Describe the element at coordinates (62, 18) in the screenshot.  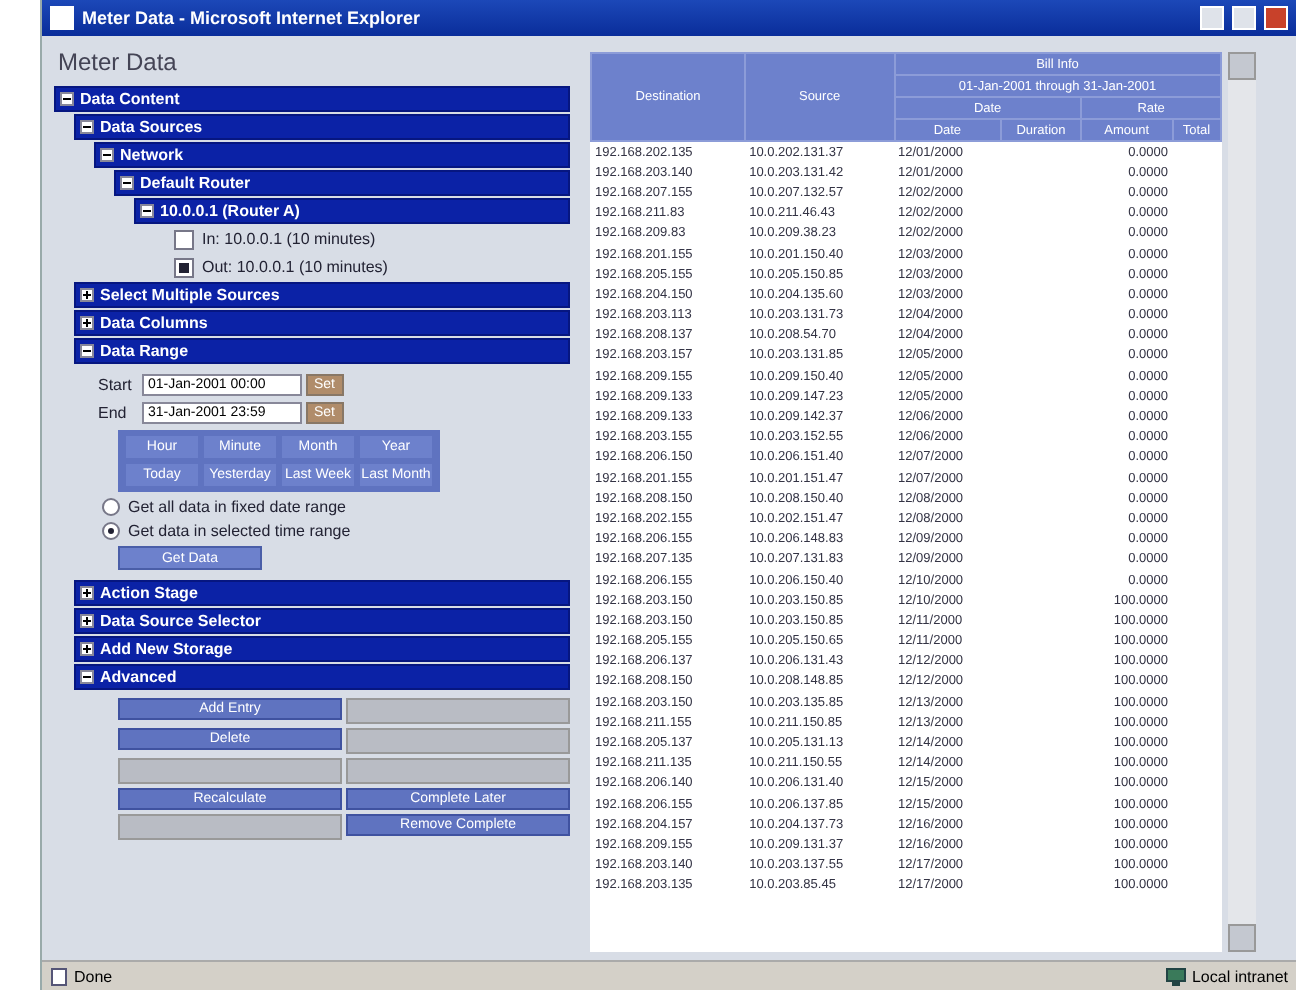
I see `app-icon` at that location.